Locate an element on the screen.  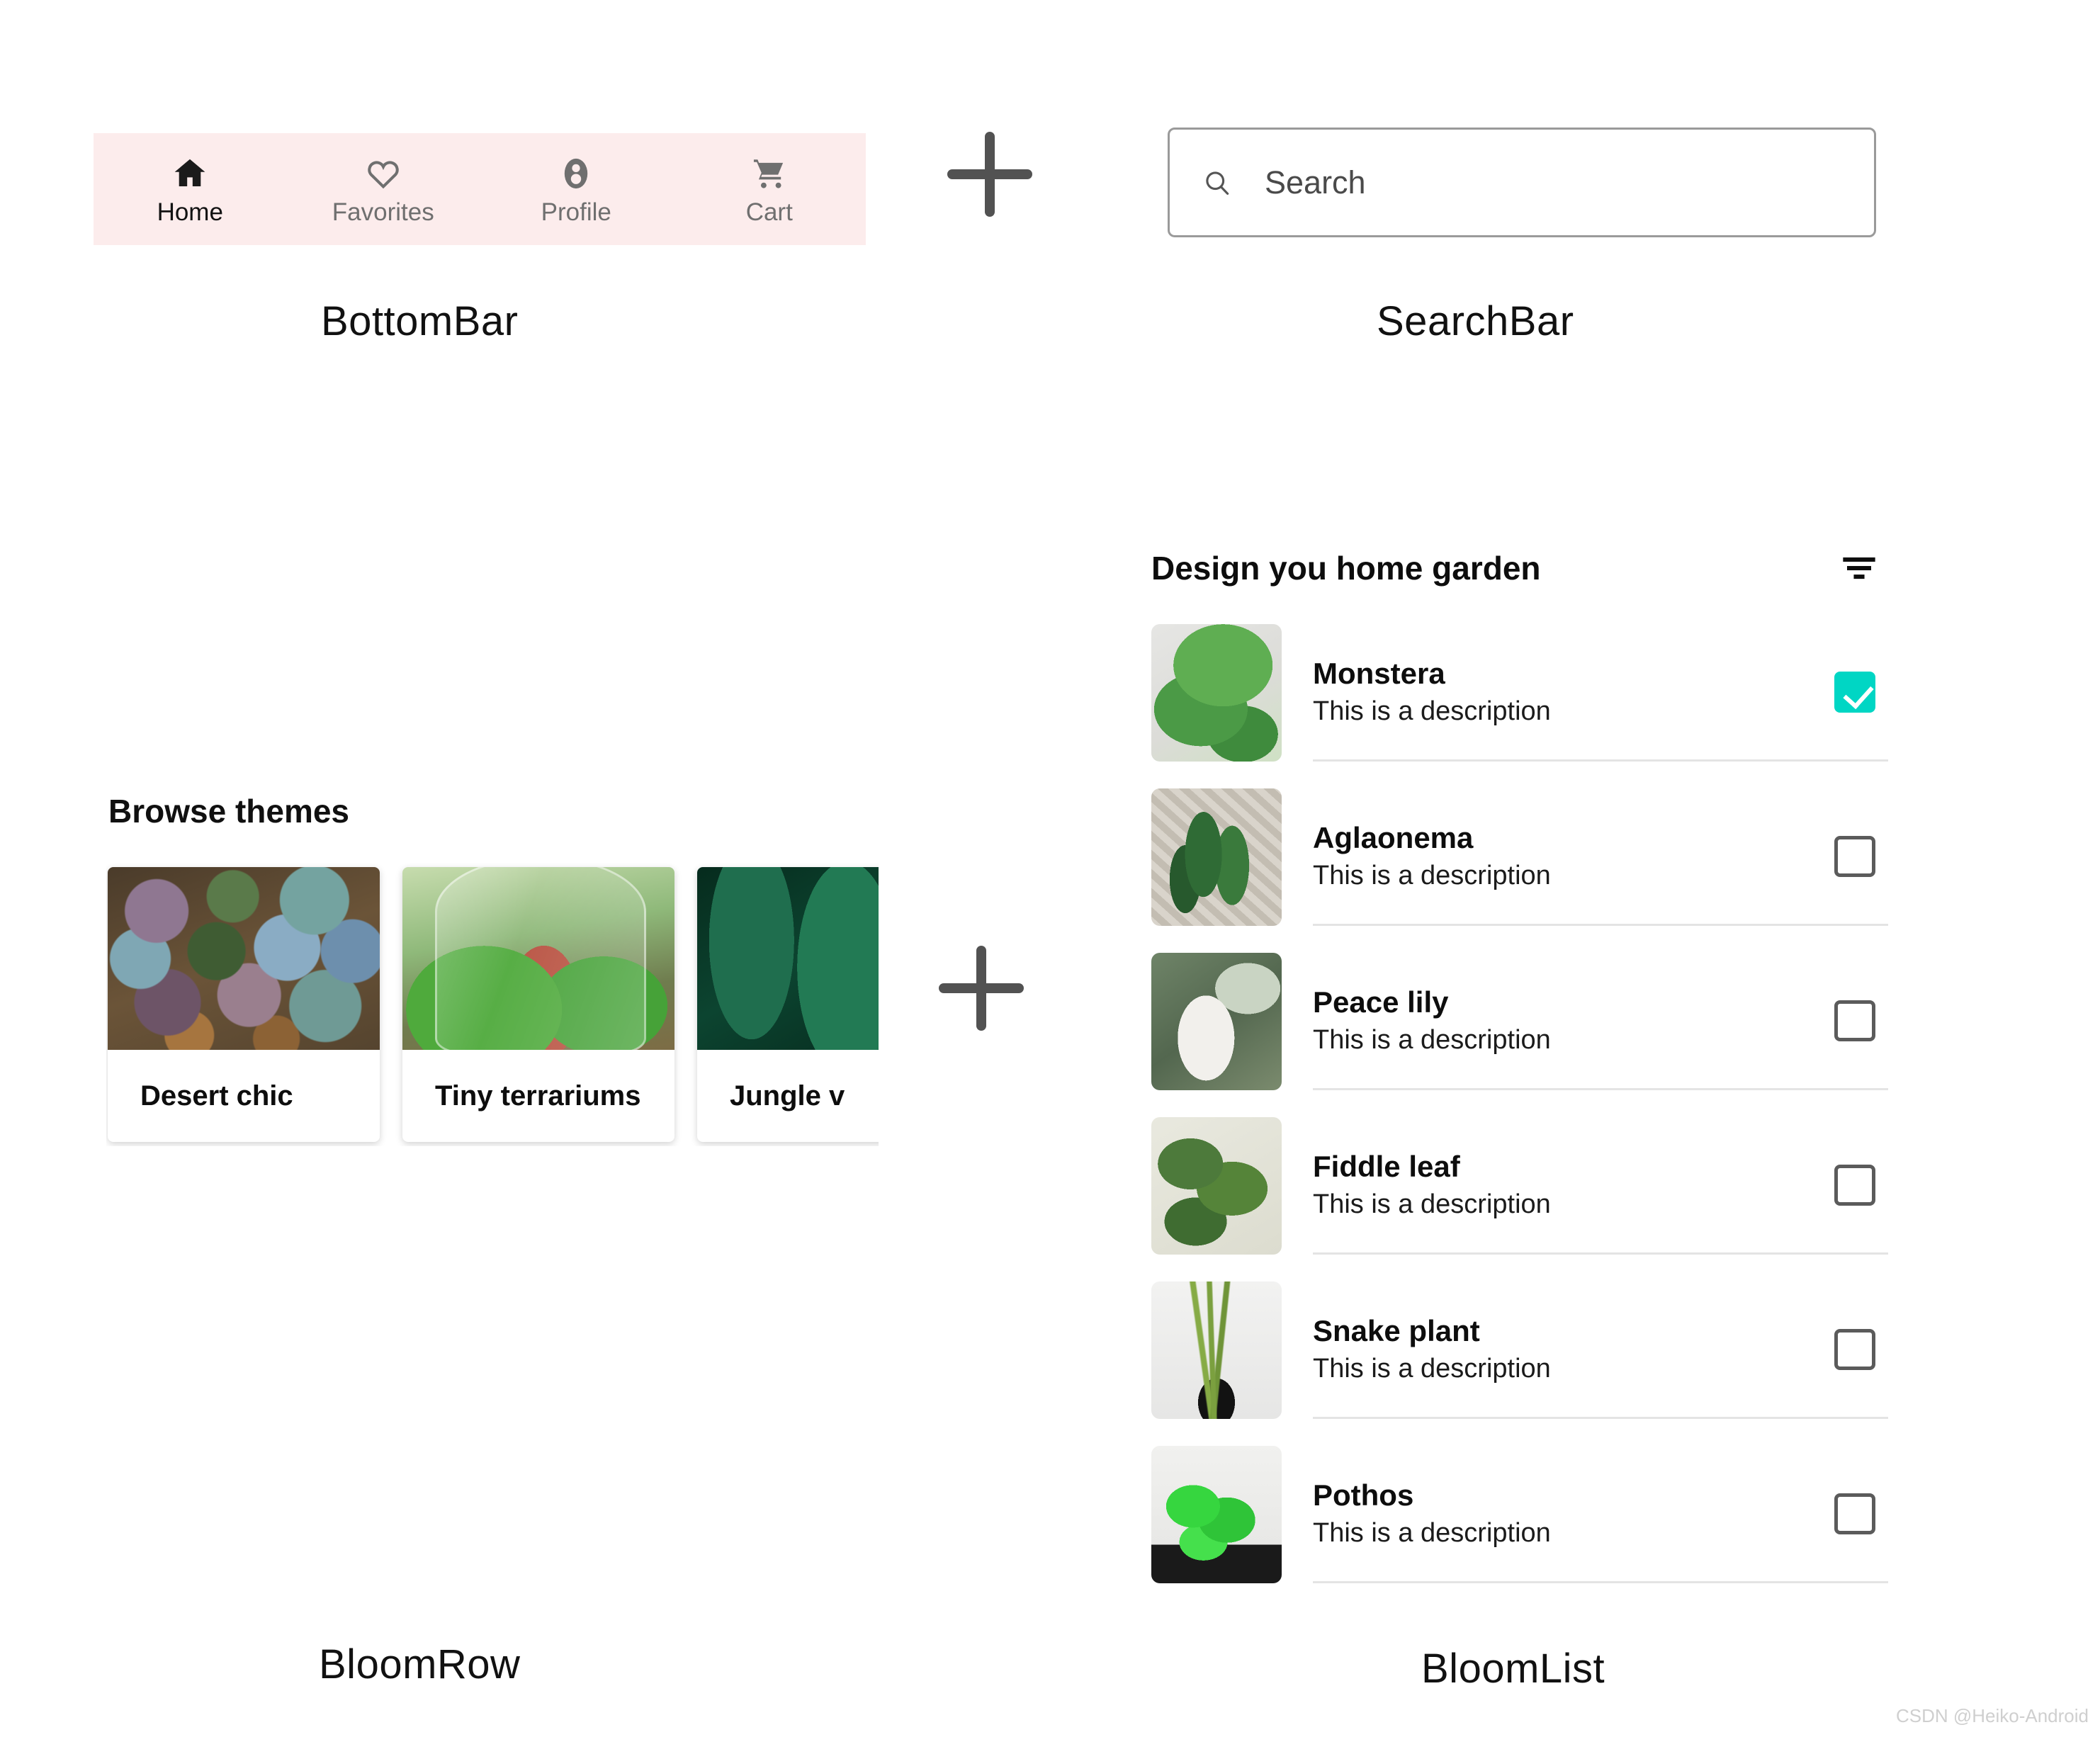
list-item: Snake plant This is a description is located at coordinates (1519, 1350).